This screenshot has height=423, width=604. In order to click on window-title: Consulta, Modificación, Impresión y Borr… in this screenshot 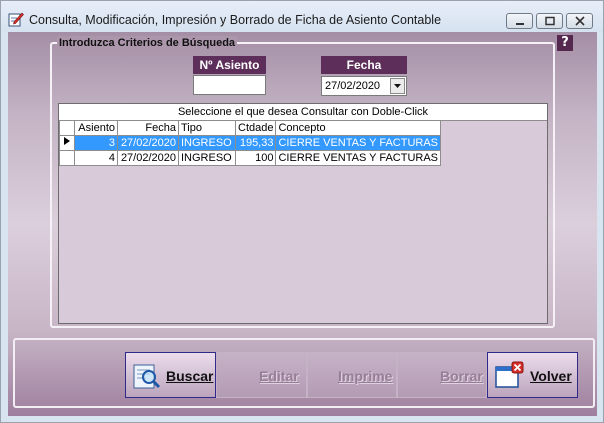, I will do `click(235, 20)`.